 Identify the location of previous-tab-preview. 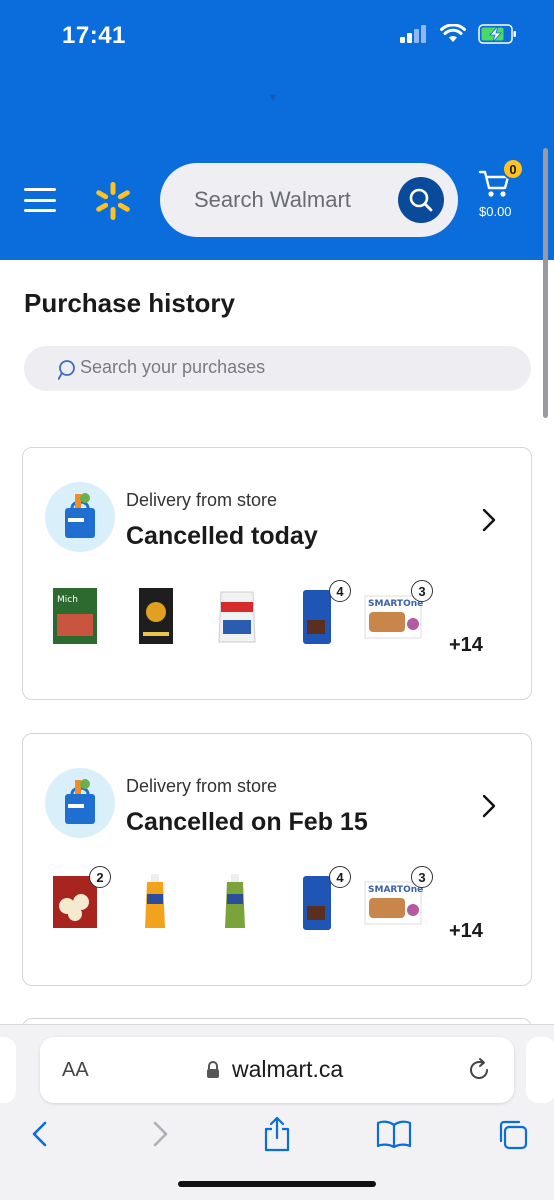
(8, 1070).